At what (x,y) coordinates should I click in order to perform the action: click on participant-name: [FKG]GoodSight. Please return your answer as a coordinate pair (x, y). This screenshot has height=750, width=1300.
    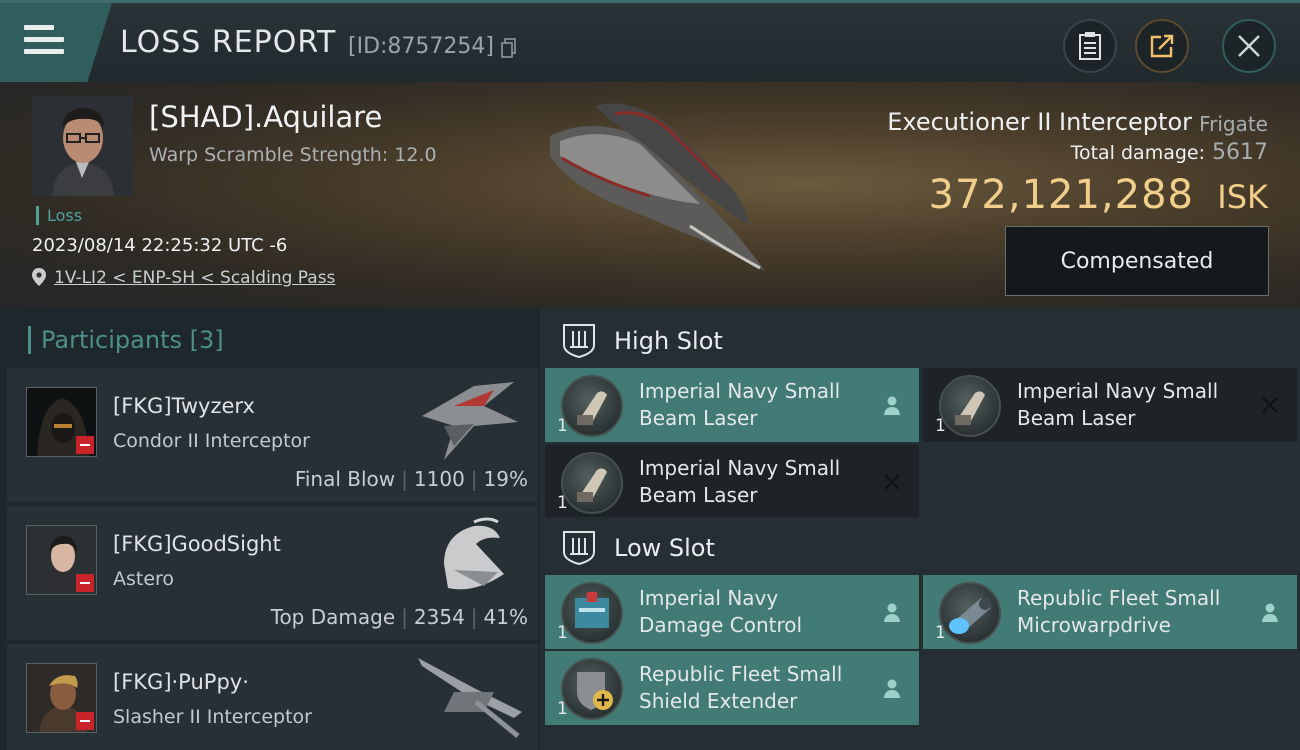
    Looking at the image, I should click on (197, 544).